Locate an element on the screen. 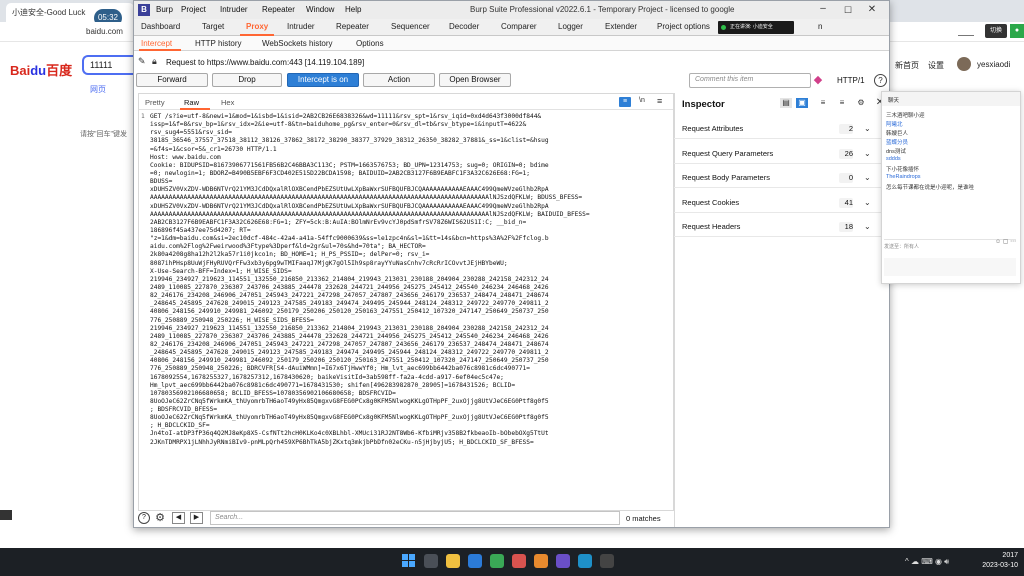  request-line-text: ; BDSFRCVID_BFESS= is located at coordinates (184, 410).